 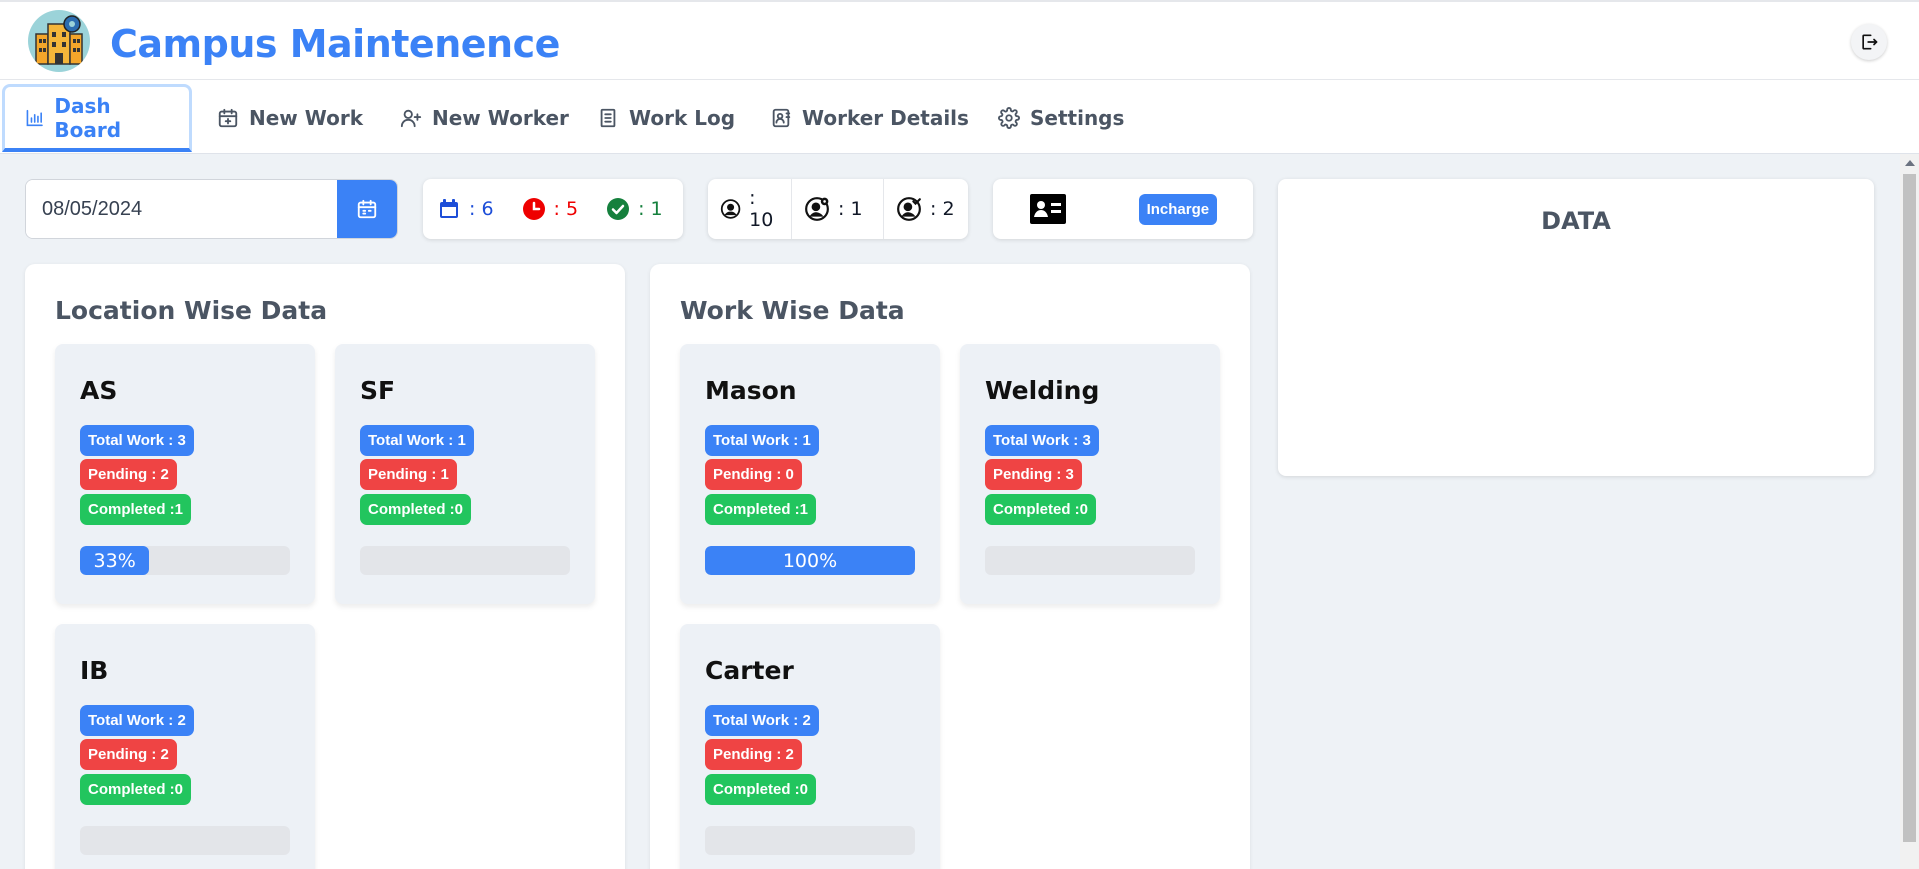 I want to click on pending-badge: Pending : 3, so click(x=1033, y=474).